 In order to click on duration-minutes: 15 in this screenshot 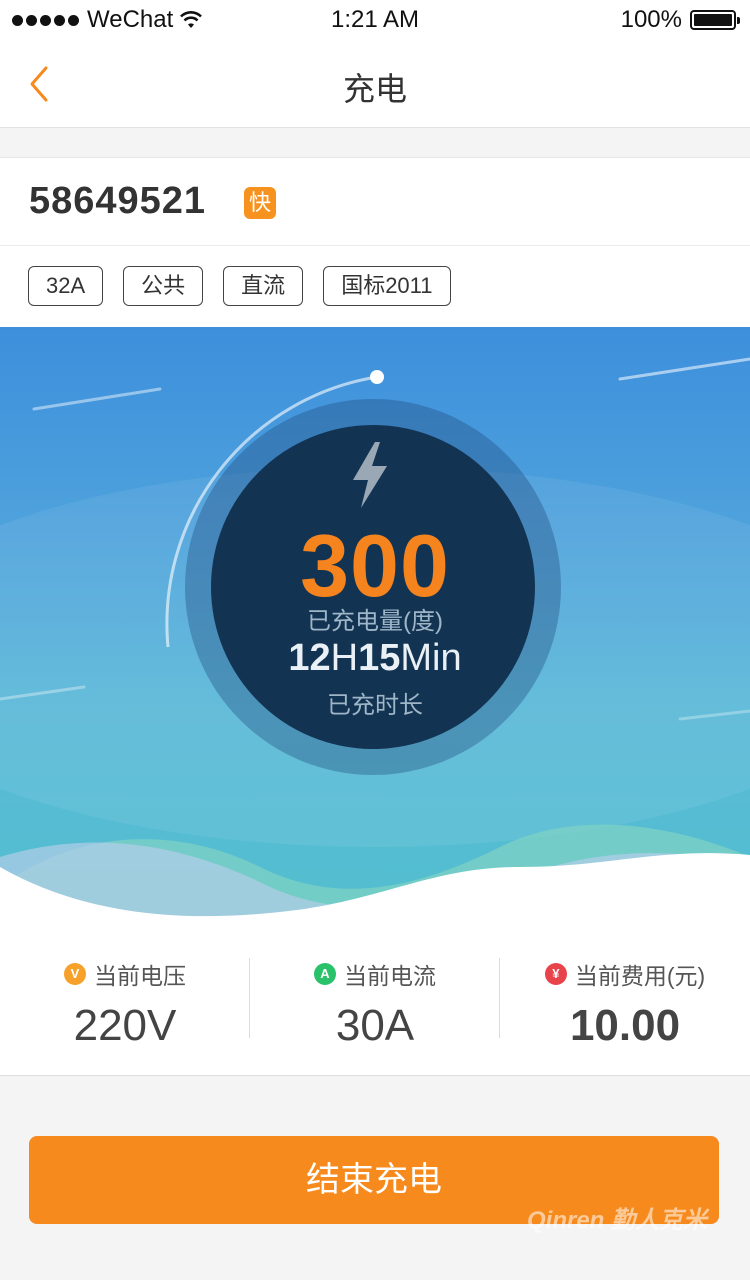, I will do `click(379, 658)`.